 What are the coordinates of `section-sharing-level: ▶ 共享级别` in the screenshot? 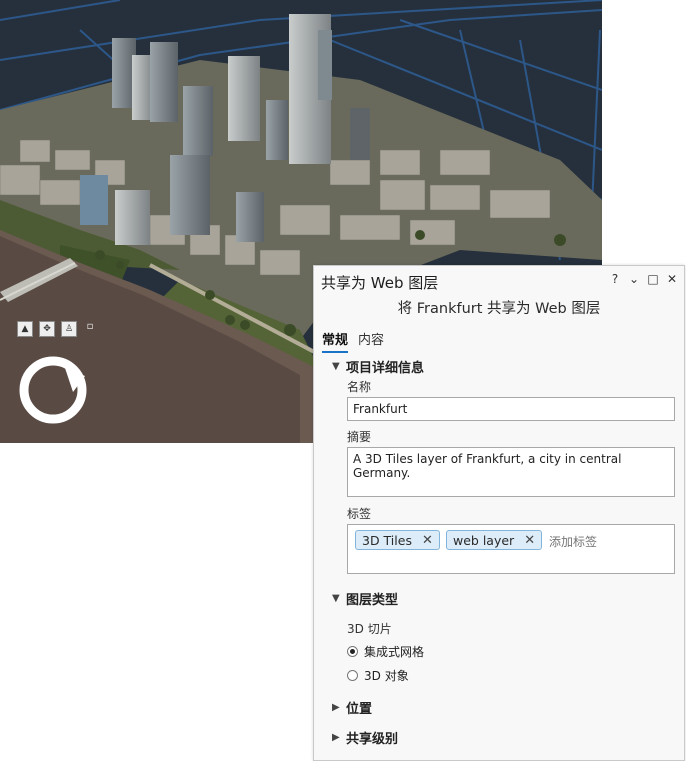 It's located at (365, 737).